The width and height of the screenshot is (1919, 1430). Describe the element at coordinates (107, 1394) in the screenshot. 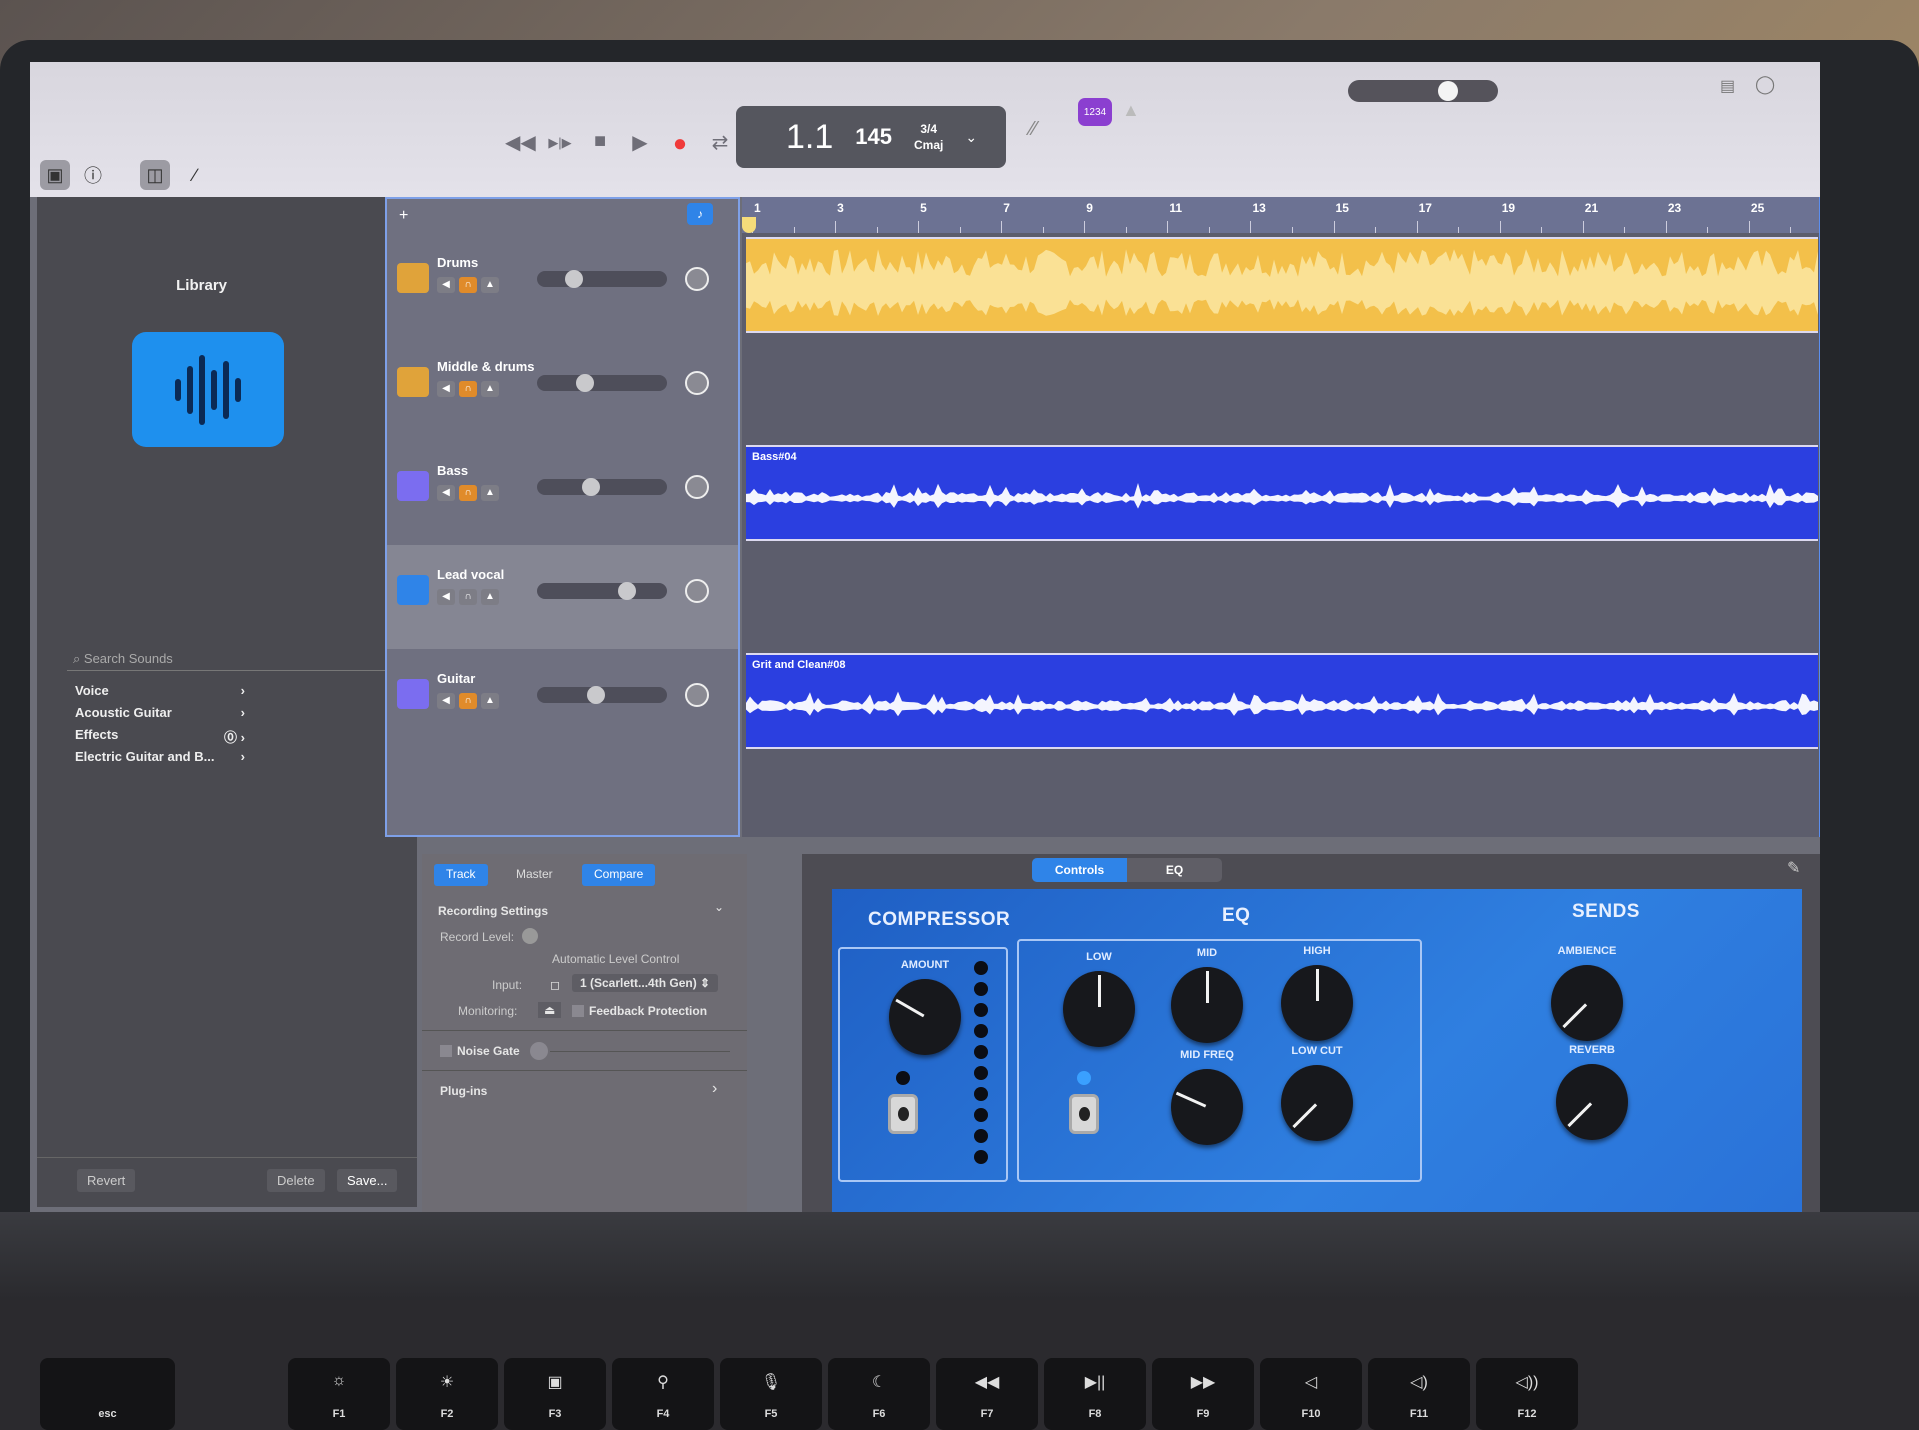

I see `key-esc: esc` at that location.